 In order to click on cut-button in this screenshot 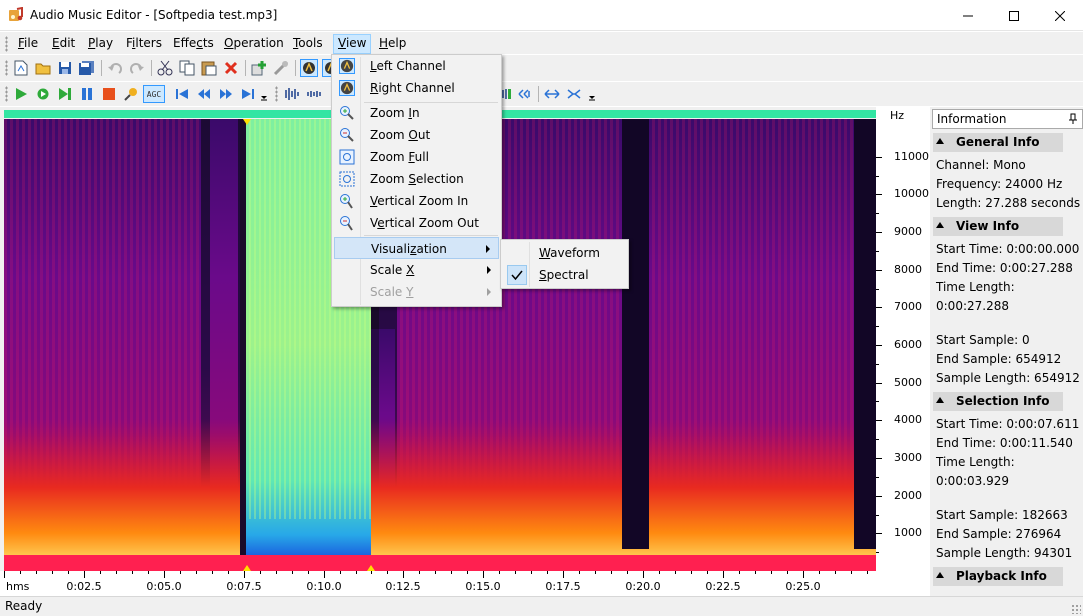, I will do `click(165, 68)`.